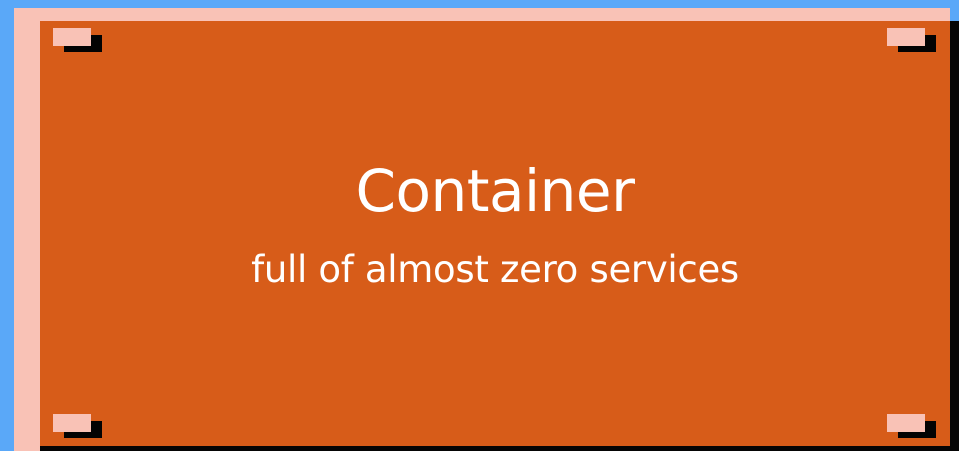 Image resolution: width=959 pixels, height=451 pixels. I want to click on corner-tab-top-right, so click(911, 40).